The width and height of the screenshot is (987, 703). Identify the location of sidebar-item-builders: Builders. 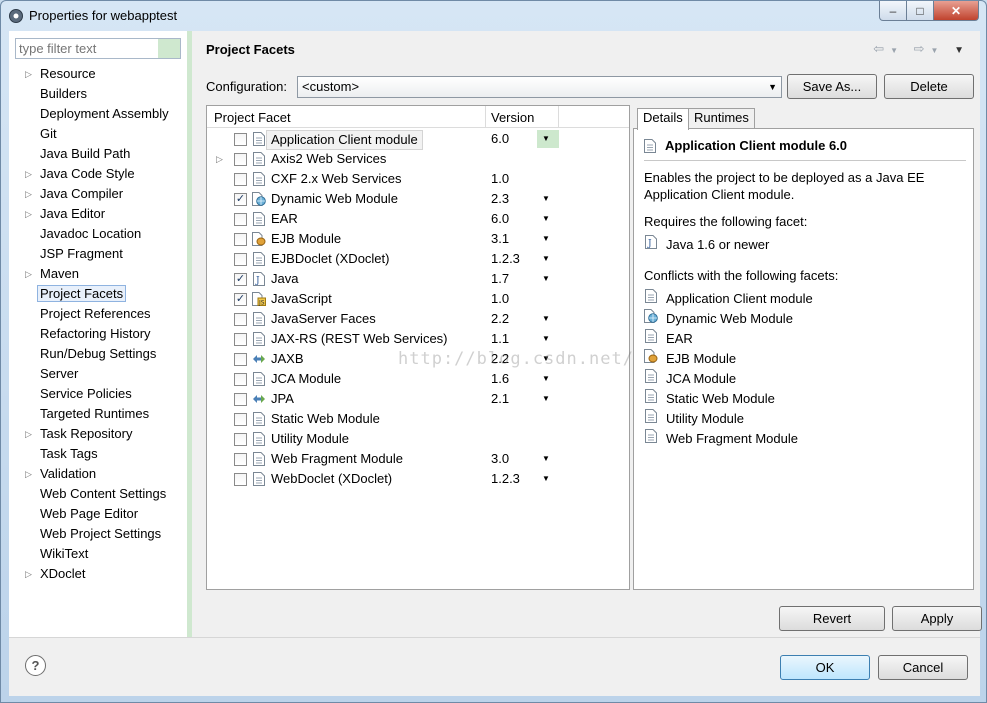
(92, 94).